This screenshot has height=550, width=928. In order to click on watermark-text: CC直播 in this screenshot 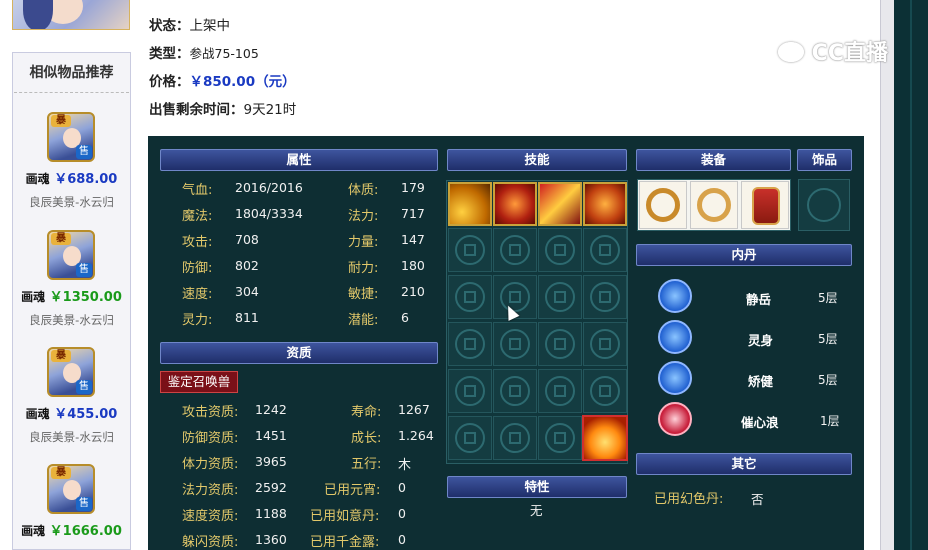, I will do `click(849, 53)`.